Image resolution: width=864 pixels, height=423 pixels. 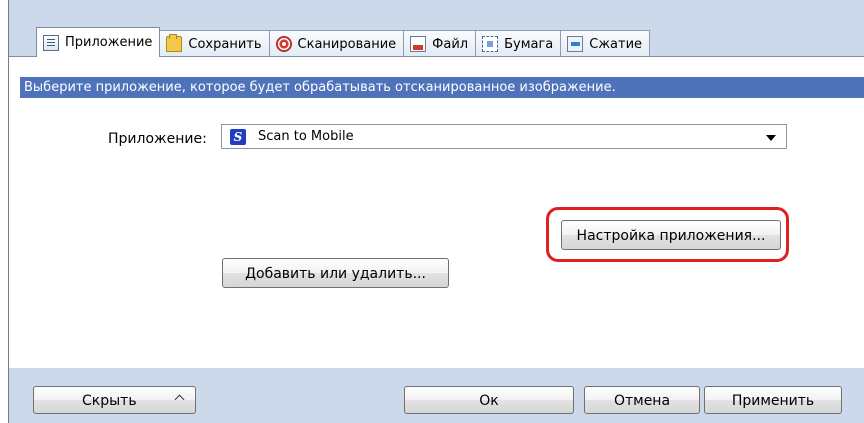 What do you see at coordinates (616, 44) in the screenshot?
I see `tab-label: Сжатие` at bounding box center [616, 44].